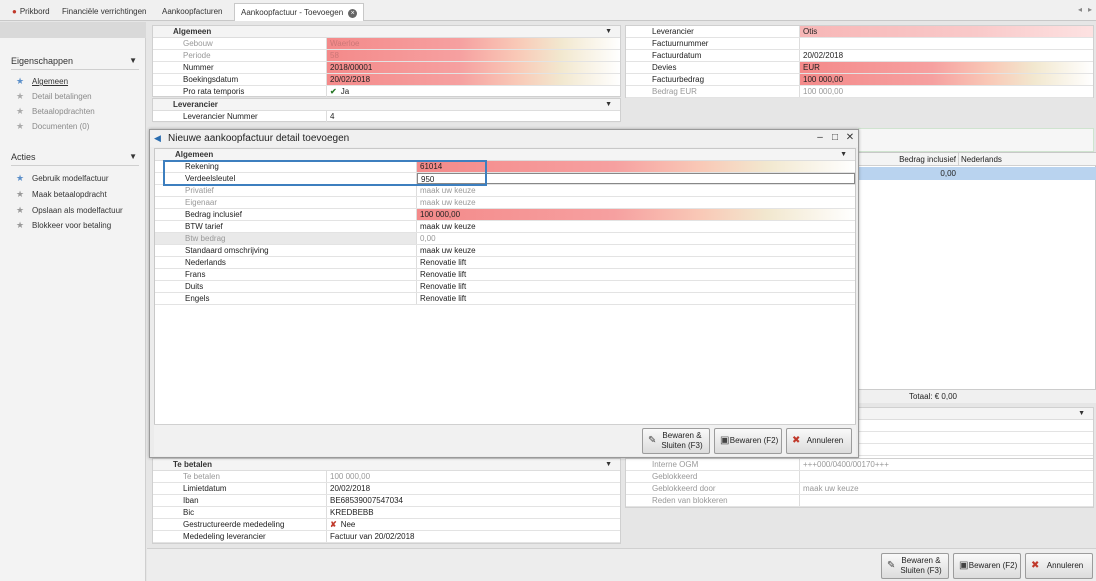 The image size is (1096, 581). I want to click on arrow-right-icon: ▸, so click(1090, 9).